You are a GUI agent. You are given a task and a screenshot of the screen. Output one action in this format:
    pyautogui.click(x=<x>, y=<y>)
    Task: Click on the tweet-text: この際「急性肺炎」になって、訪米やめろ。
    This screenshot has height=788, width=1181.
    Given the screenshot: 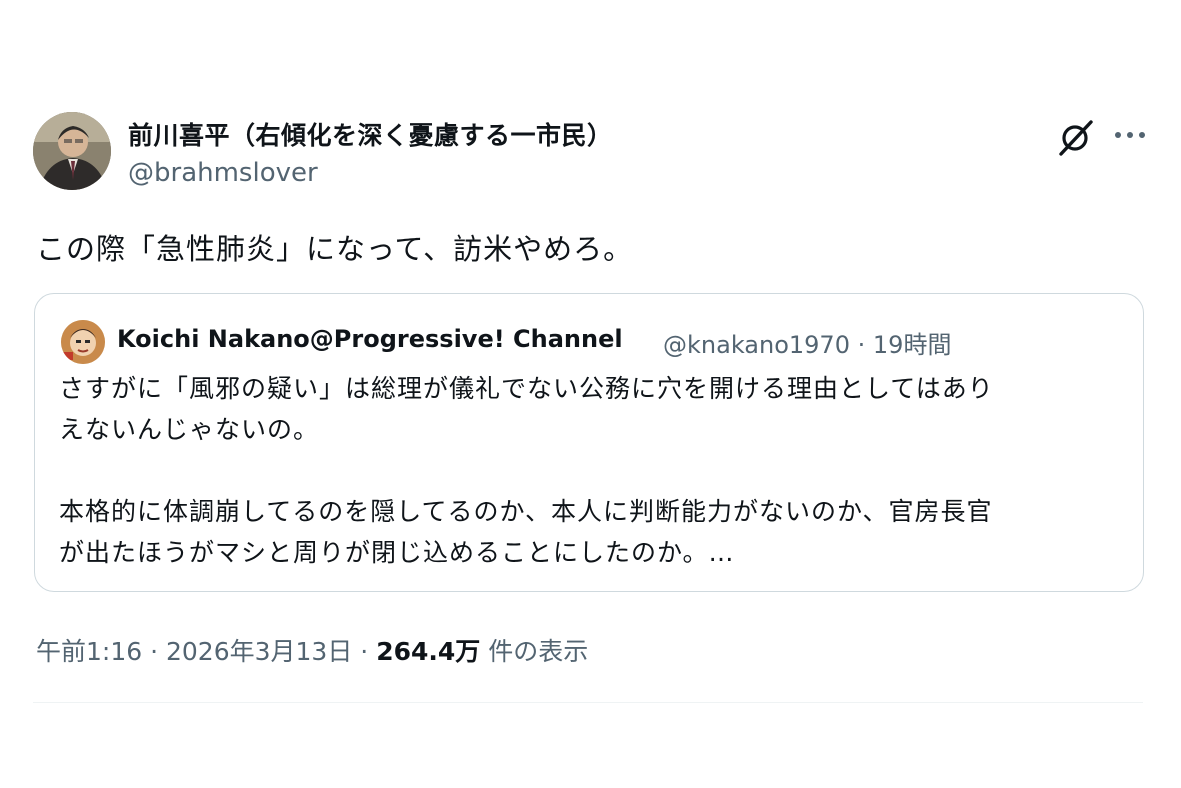 What is the action you would take?
    pyautogui.click(x=335, y=249)
    